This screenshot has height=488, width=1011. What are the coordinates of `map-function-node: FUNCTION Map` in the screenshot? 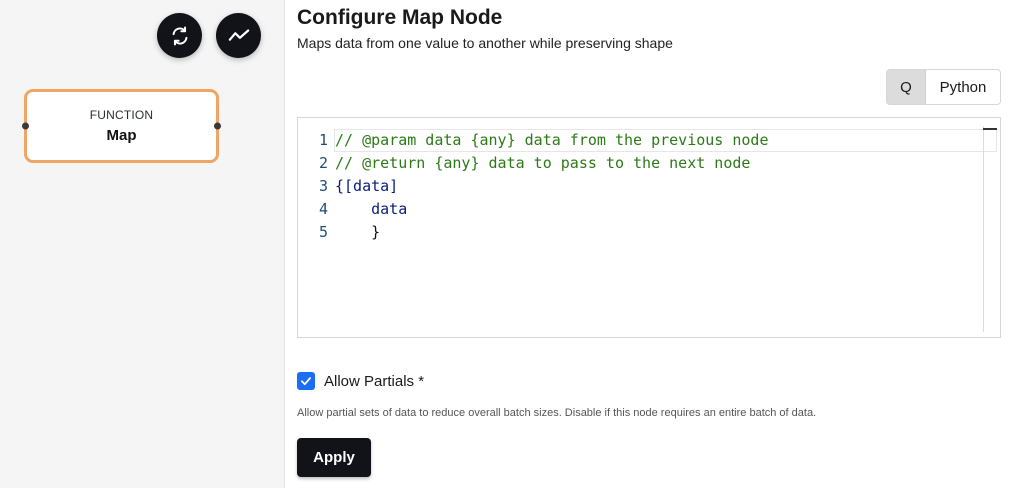 It's located at (121, 126).